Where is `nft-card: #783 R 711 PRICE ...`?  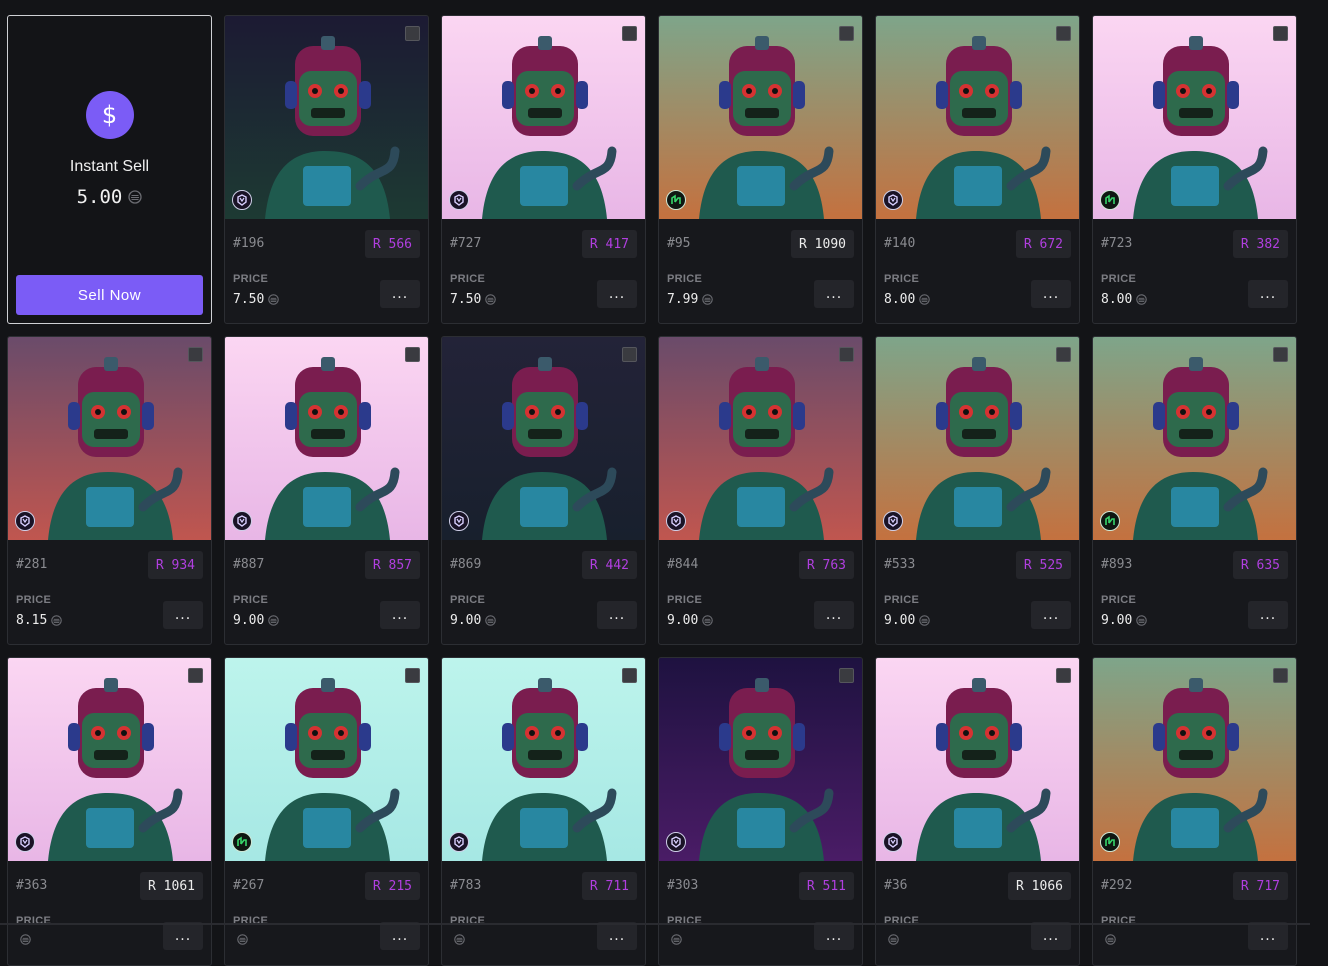 nft-card: #783 R 711 PRICE ... is located at coordinates (543, 811).